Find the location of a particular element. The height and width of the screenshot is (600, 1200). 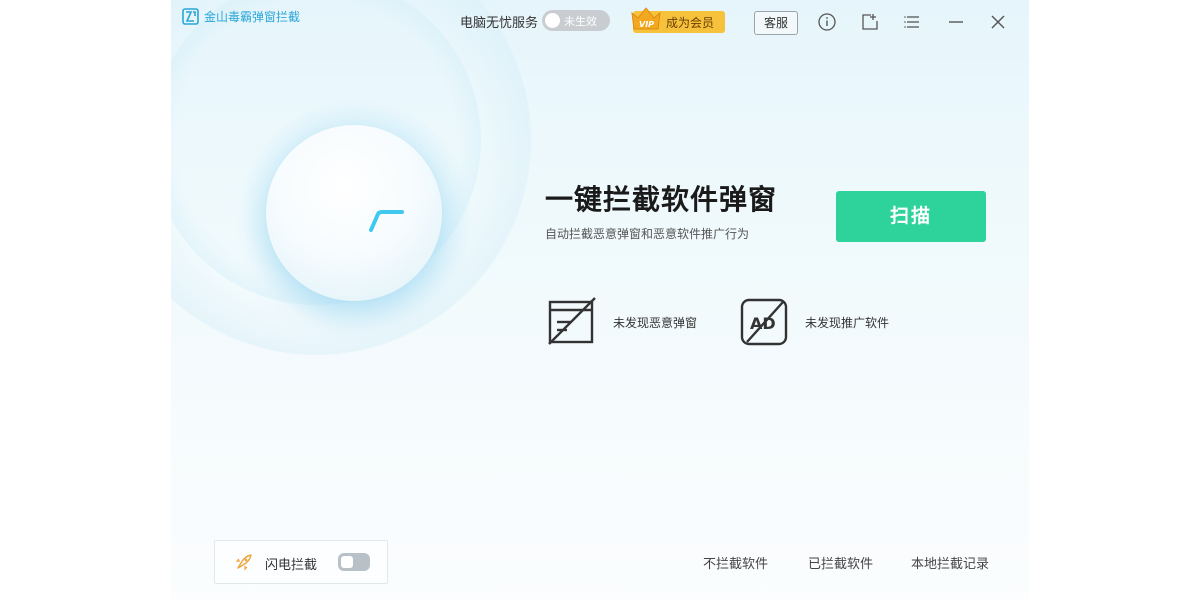

service-toggle: 未生效 is located at coordinates (576, 20).